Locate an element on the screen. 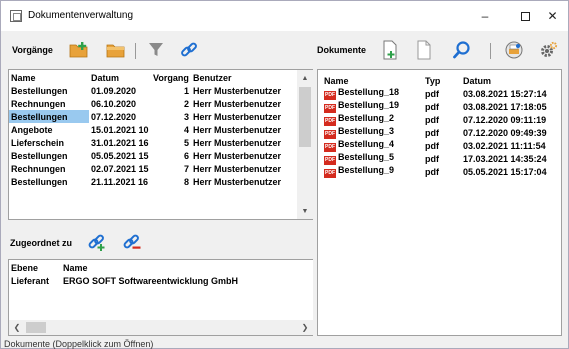  column-header-benutzer: Benutzer is located at coordinates (245, 77).